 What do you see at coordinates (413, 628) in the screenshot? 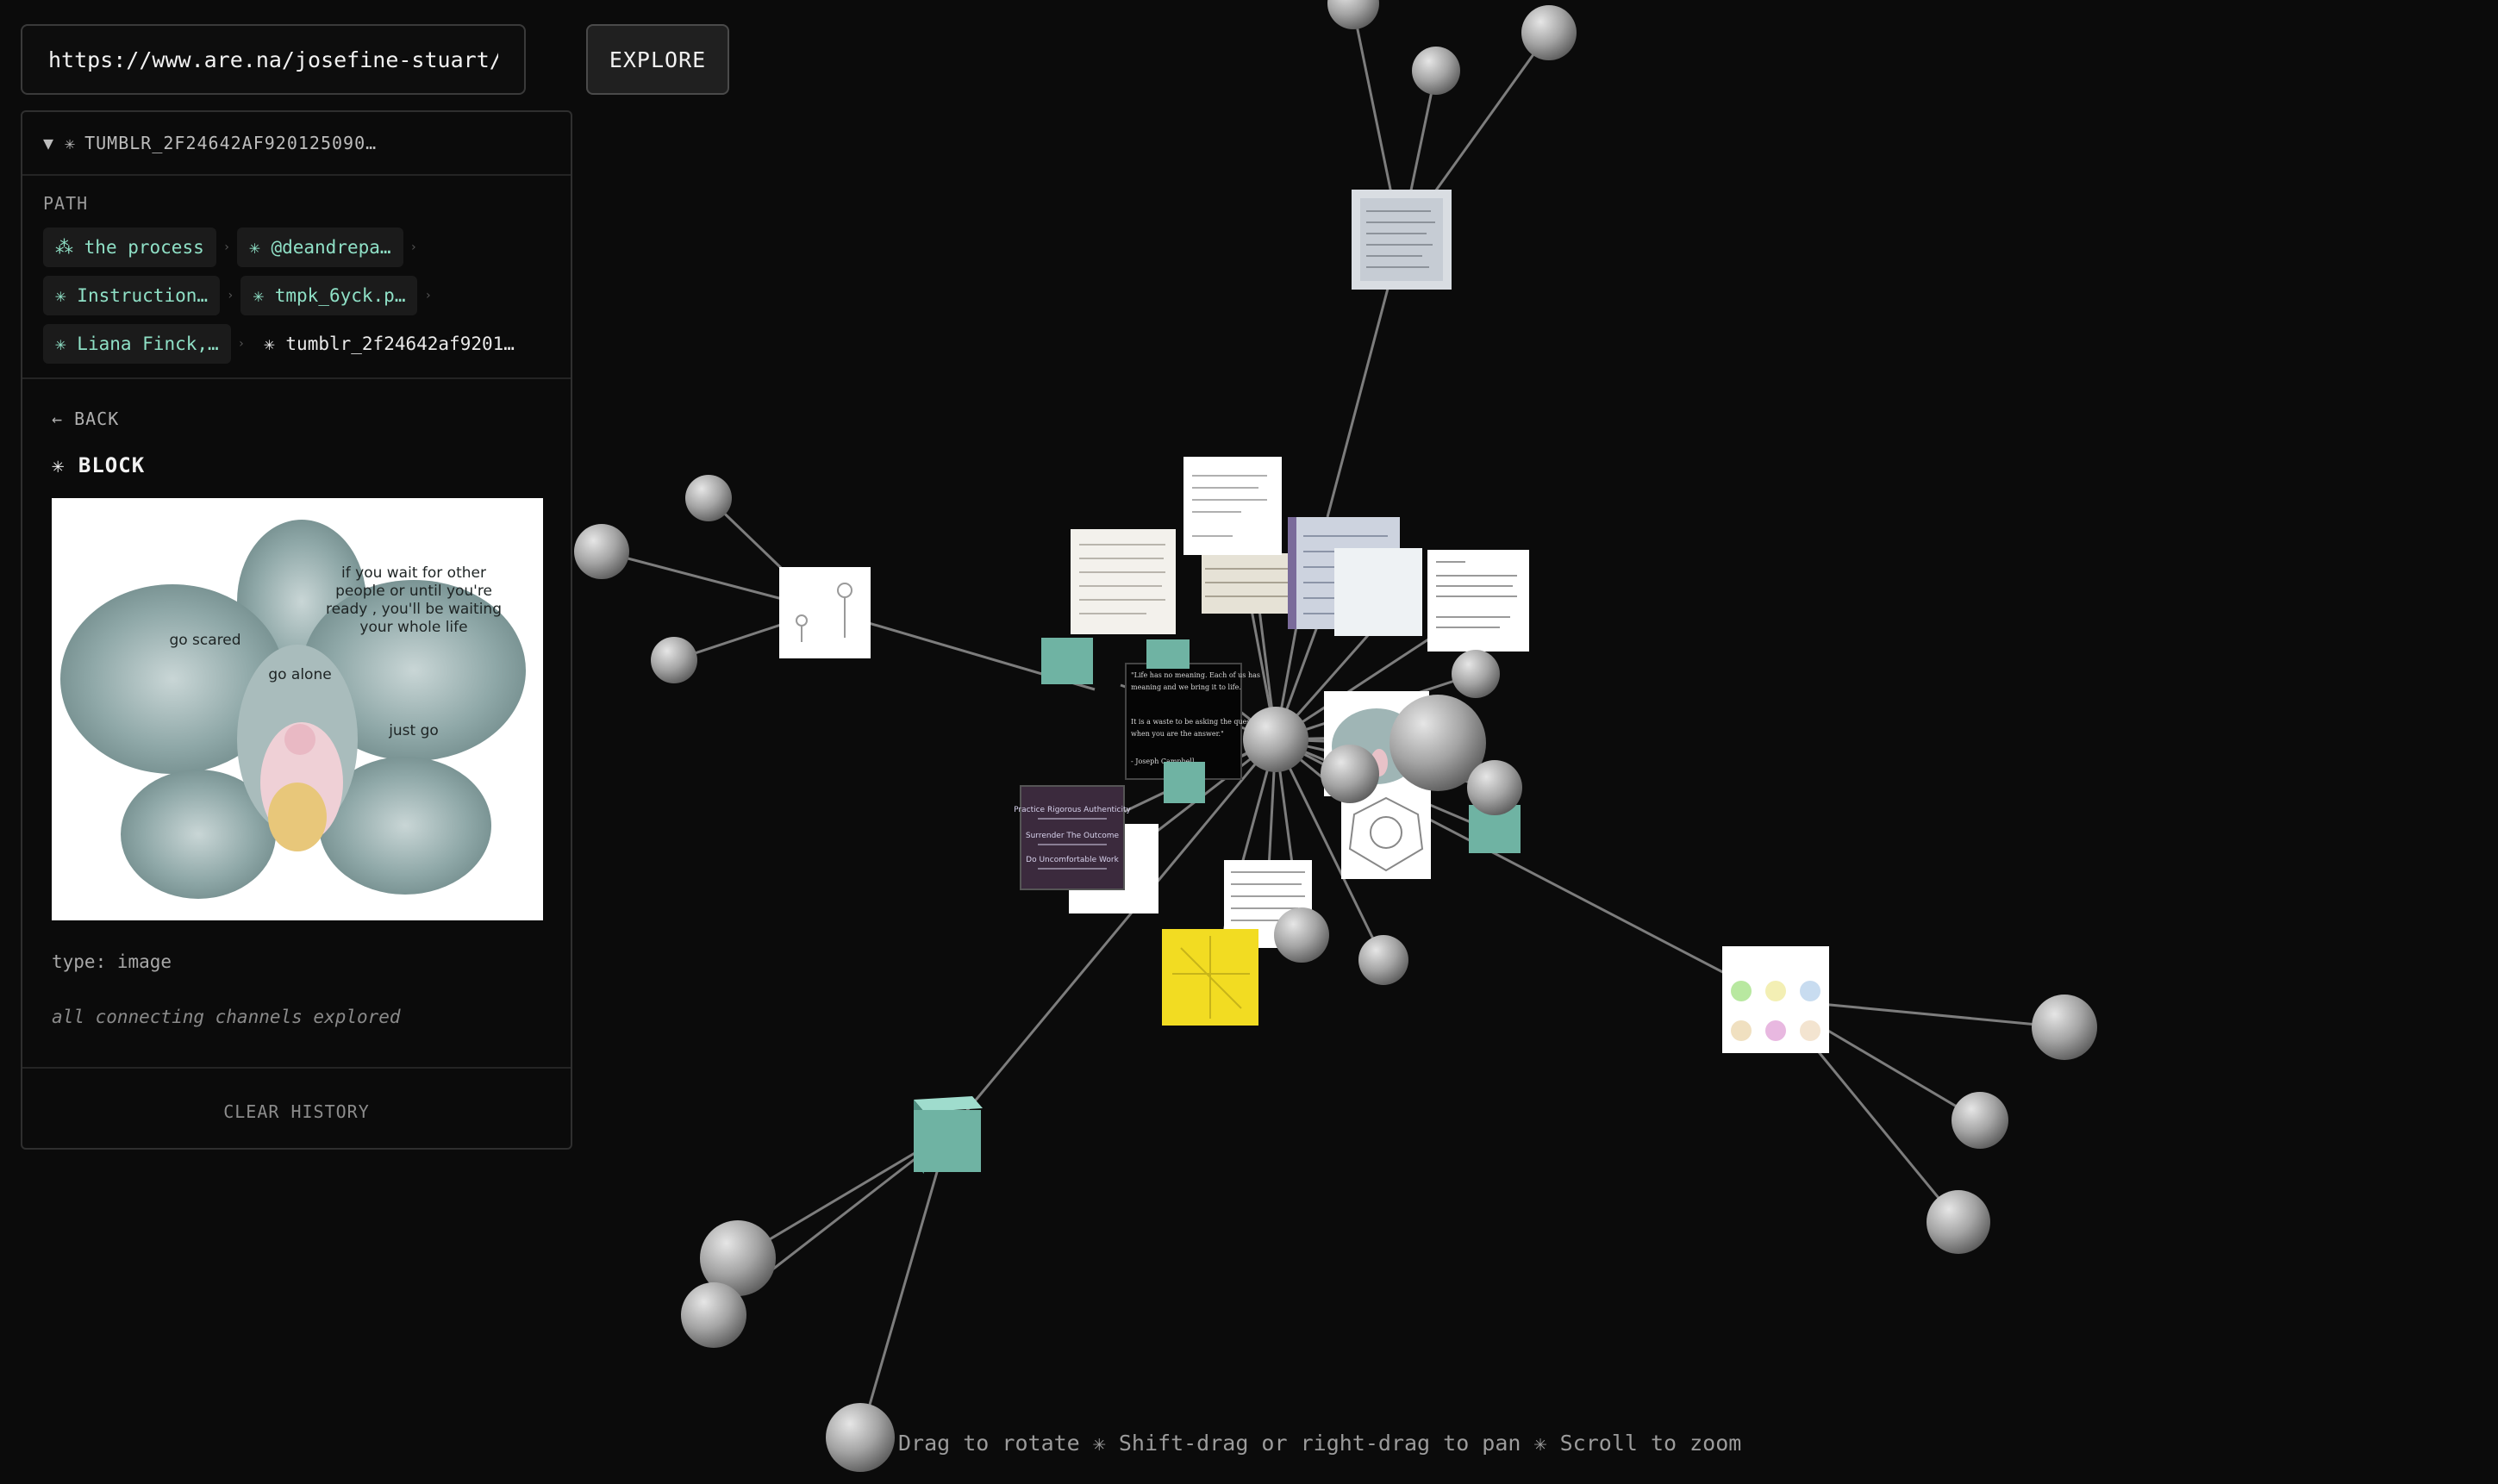
I see `orchid-quote-line: your whole life` at bounding box center [413, 628].